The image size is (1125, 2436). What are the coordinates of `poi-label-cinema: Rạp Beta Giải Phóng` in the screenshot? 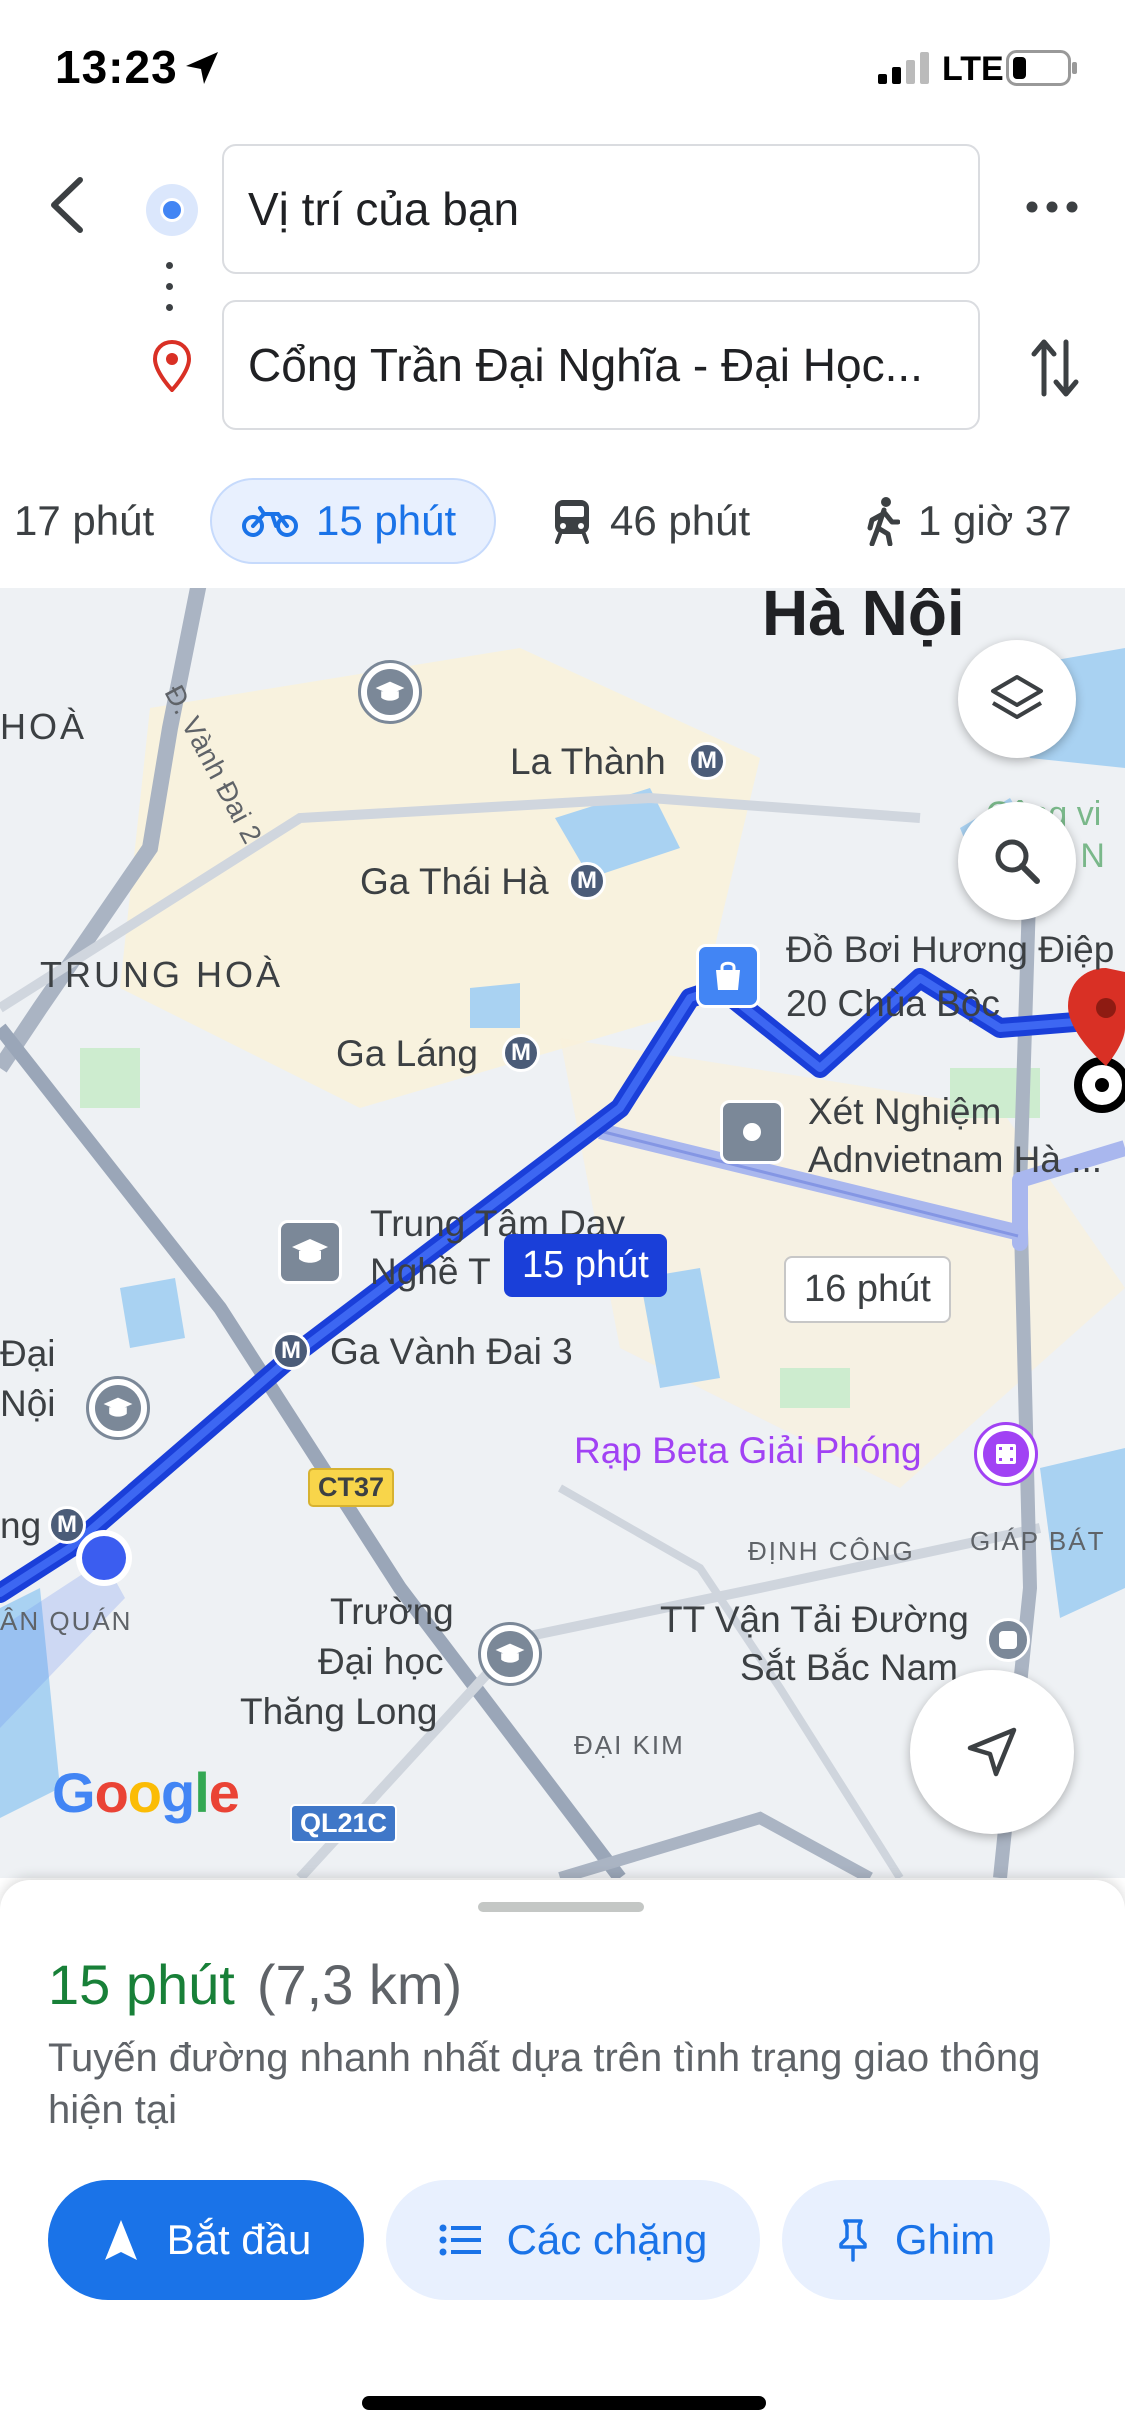 It's located at (748, 1450).